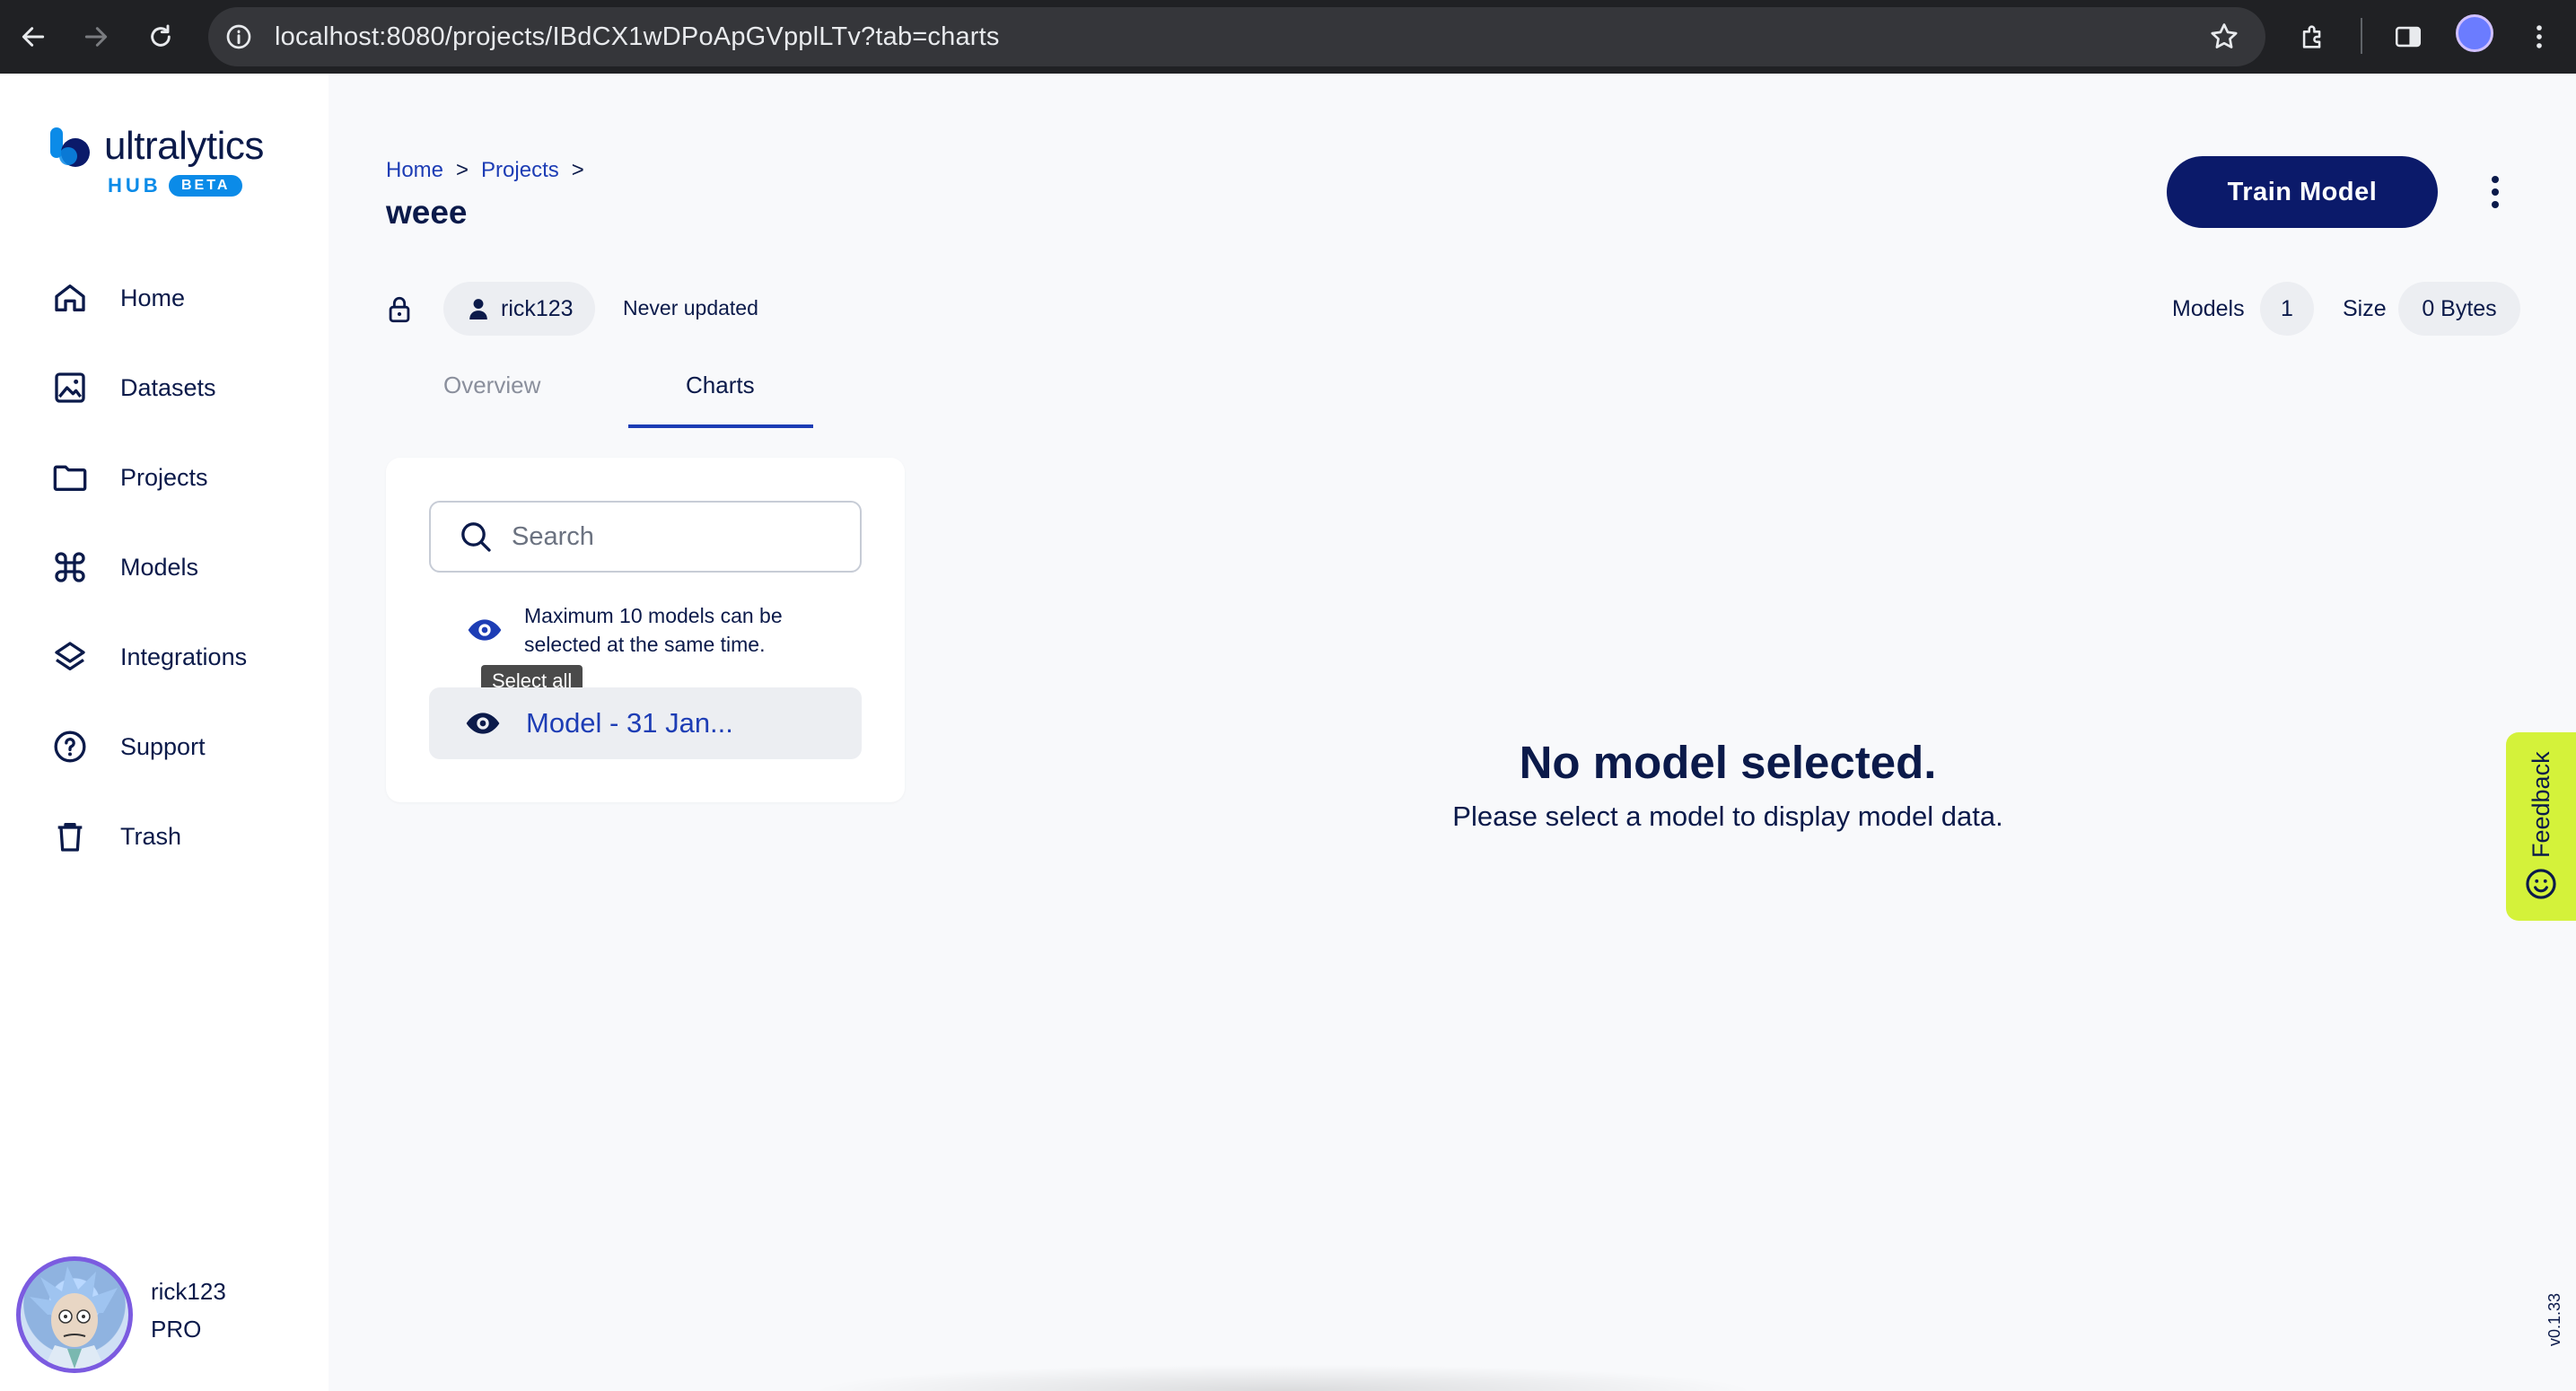 The image size is (2576, 1391). I want to click on sidebar-item-support: Support, so click(180, 747).